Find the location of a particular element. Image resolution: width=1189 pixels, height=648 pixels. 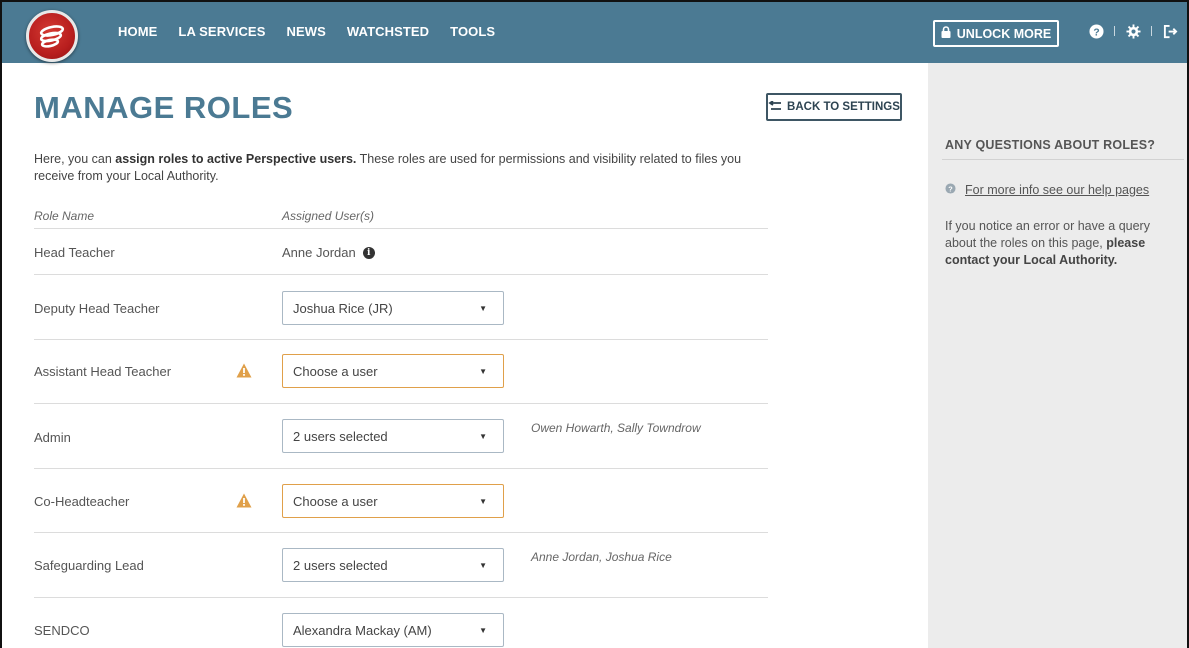

back-to-settings-button: BACK TO SETTINGS is located at coordinates (834, 107).